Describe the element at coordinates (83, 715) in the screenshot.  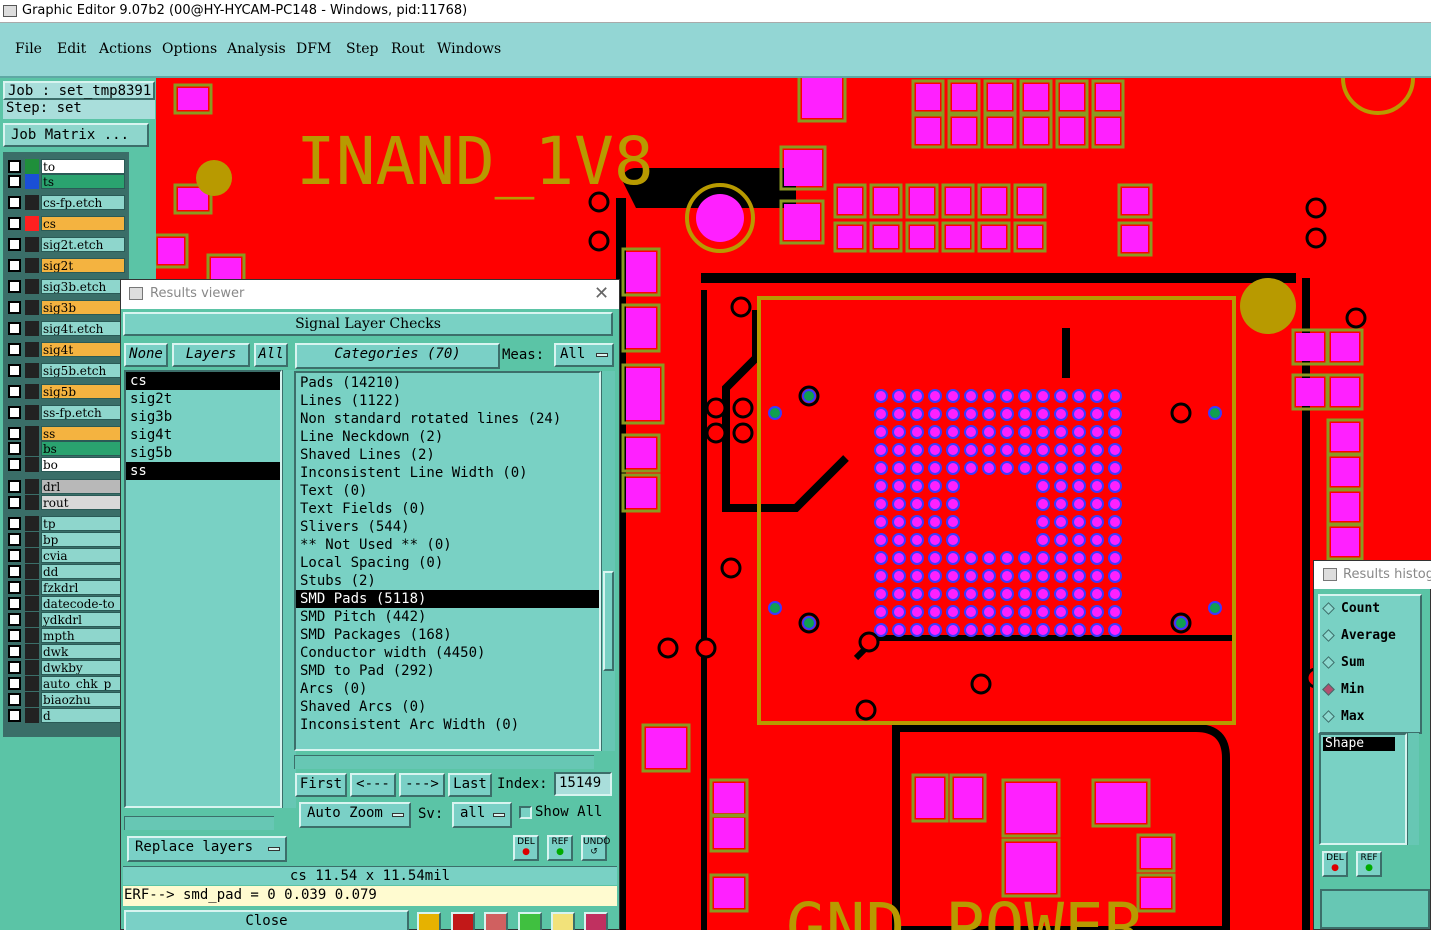
I see `layer-name: d` at that location.